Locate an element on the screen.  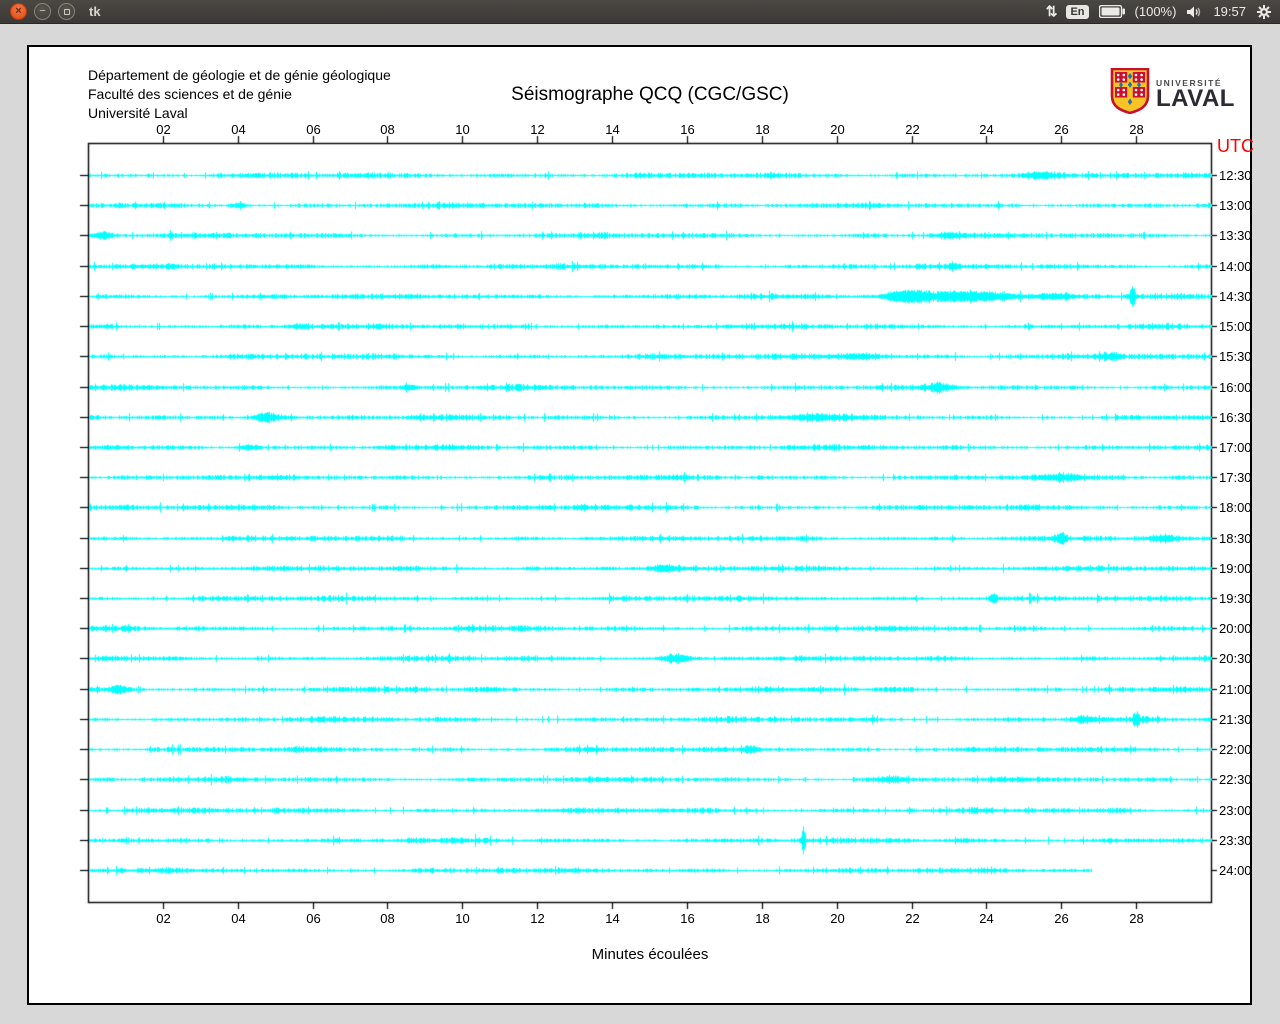
x-tick-label-bottom: 02 is located at coordinates (163, 918).